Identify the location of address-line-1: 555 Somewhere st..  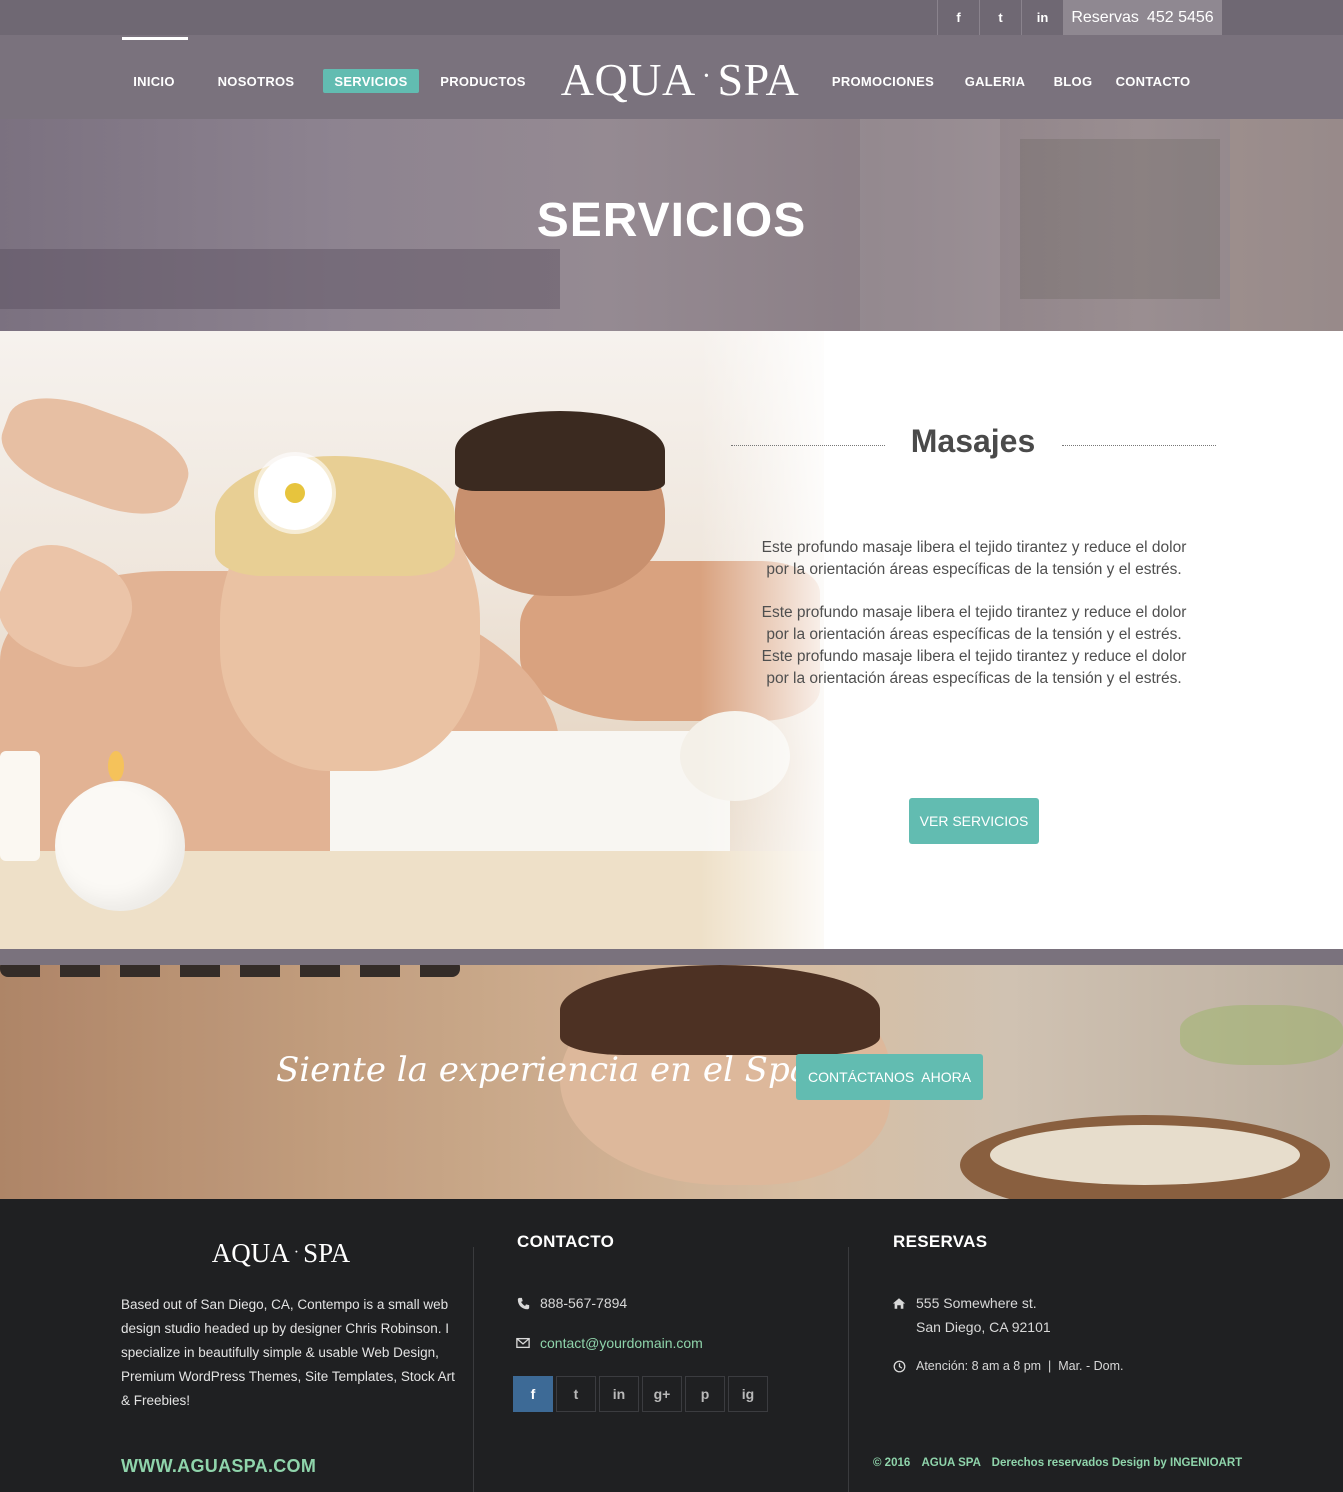
(964, 1303).